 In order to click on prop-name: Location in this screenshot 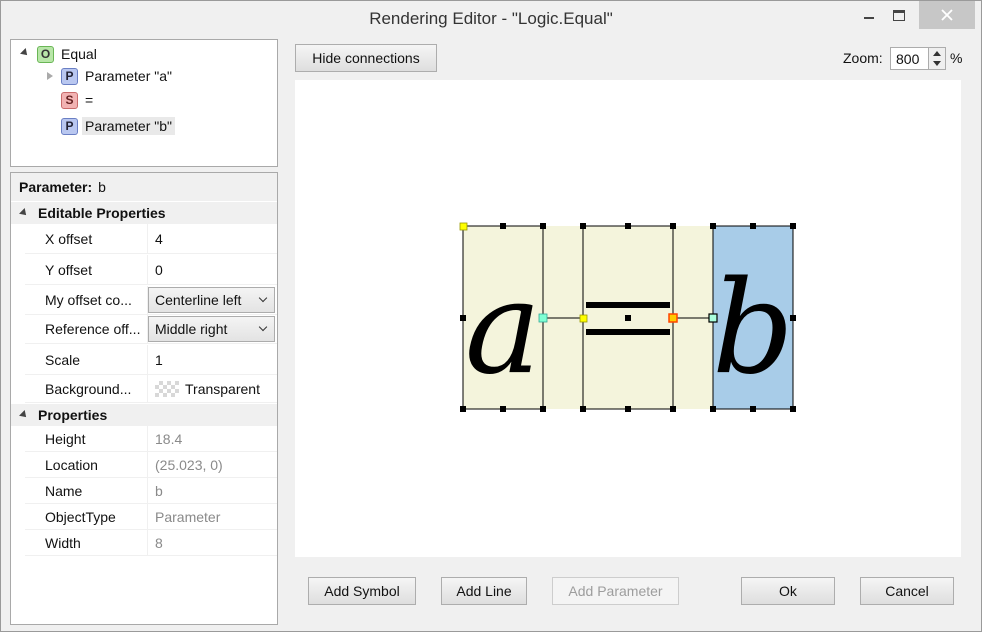, I will do `click(86, 464)`.